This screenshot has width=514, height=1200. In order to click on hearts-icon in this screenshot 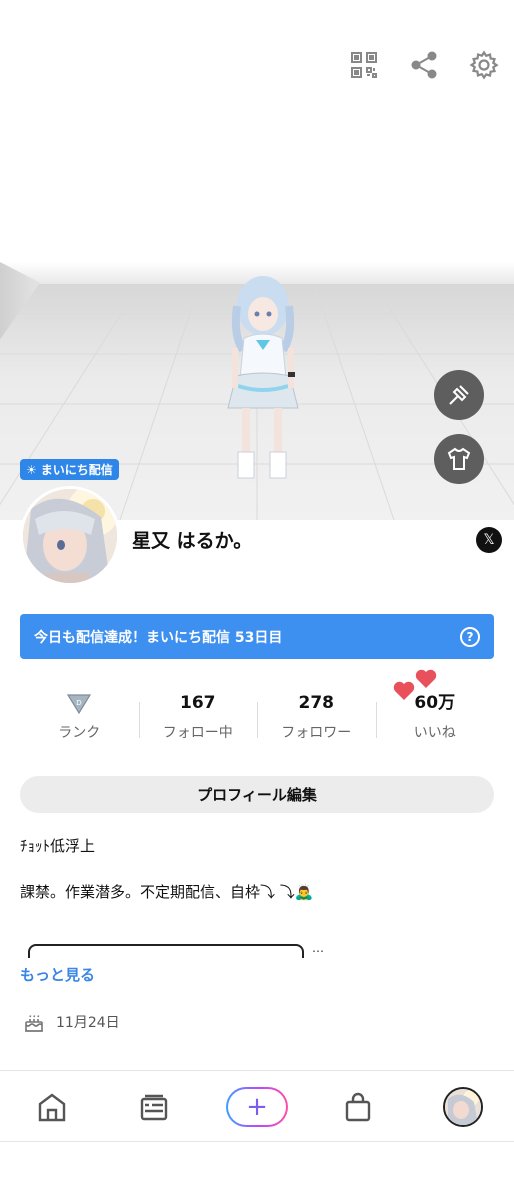, I will do `click(414, 684)`.